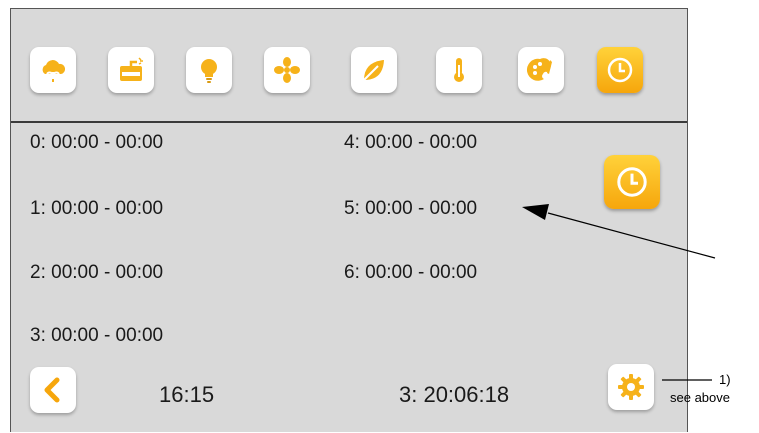  I want to click on palette-button, so click(541, 70).